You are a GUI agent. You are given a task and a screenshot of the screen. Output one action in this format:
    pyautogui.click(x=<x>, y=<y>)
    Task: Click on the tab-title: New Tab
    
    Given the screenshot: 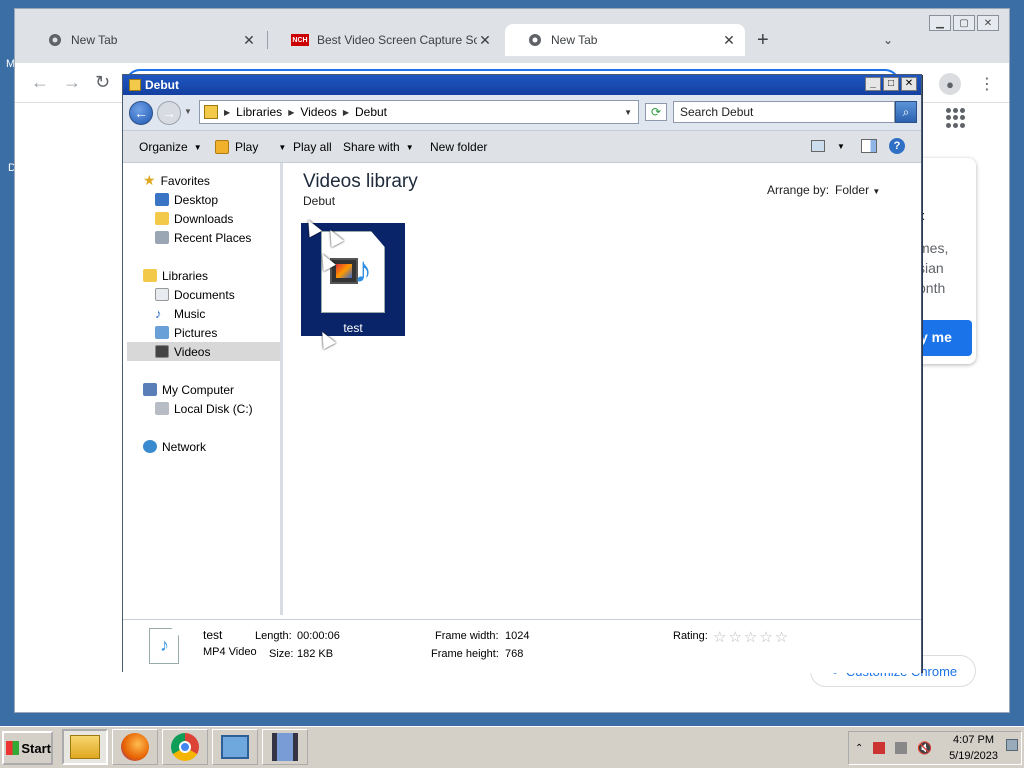 What is the action you would take?
    pyautogui.click(x=94, y=40)
    